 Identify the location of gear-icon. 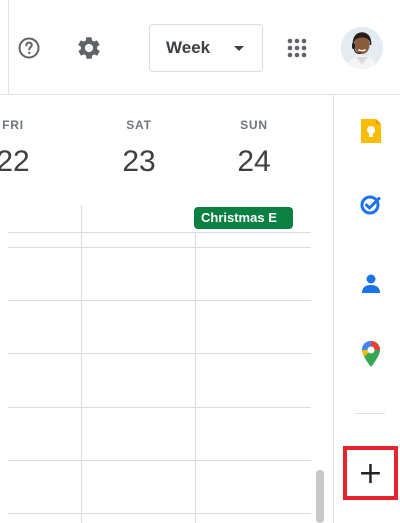
(89, 48).